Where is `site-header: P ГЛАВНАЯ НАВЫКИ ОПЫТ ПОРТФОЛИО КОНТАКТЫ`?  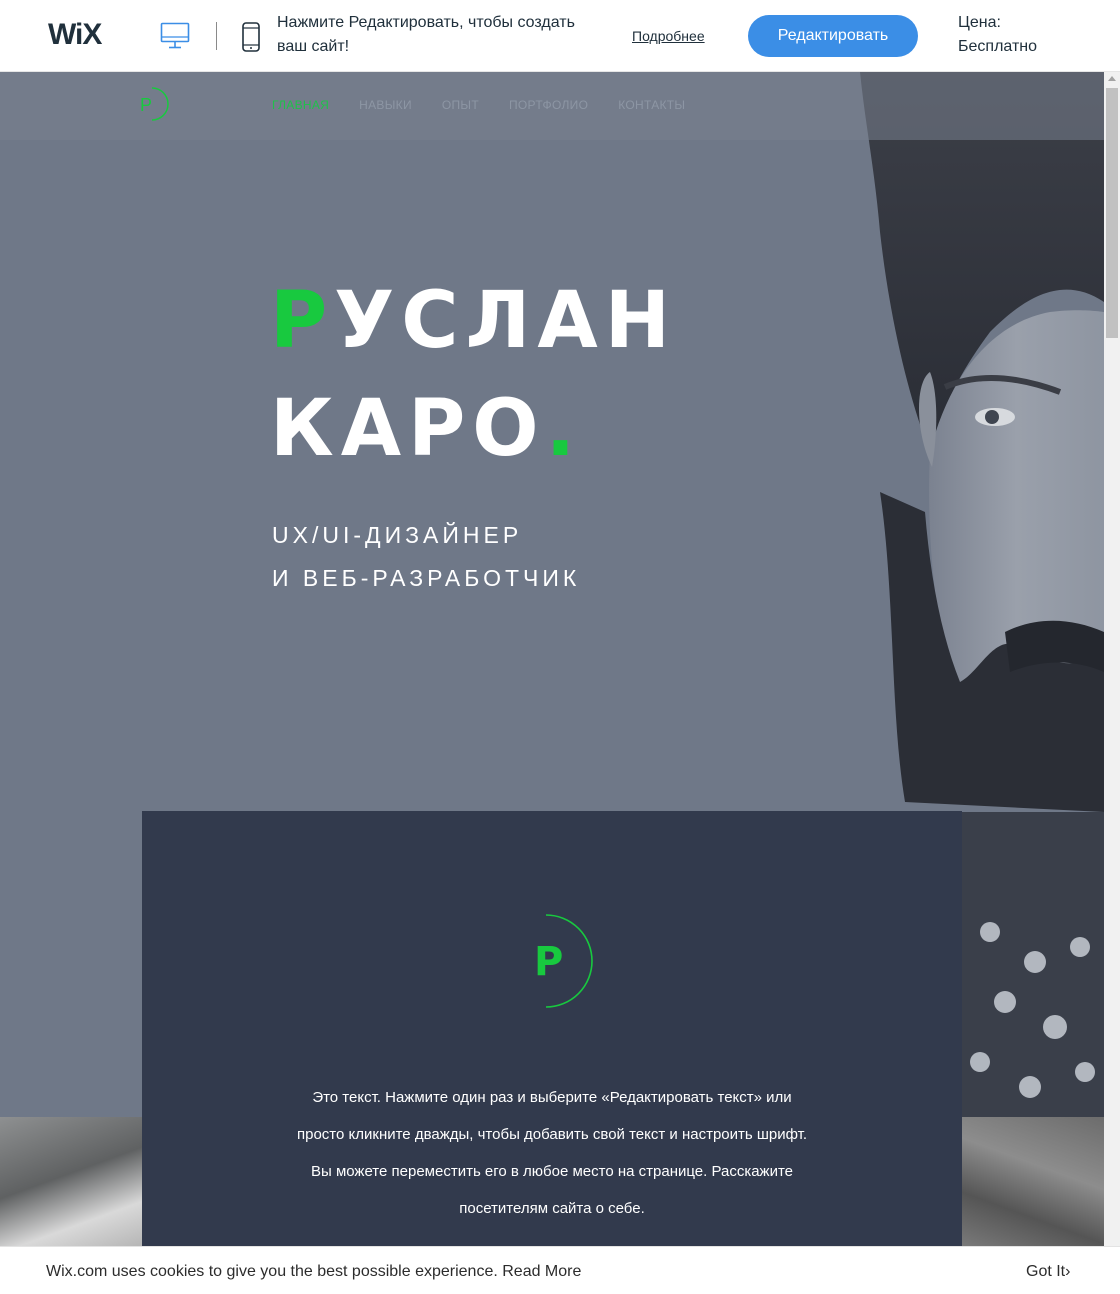
site-header: P ГЛАВНАЯ НАВЫКИ ОПЫТ ПОРТФОЛИО КОНТАКТЫ is located at coordinates (552, 106).